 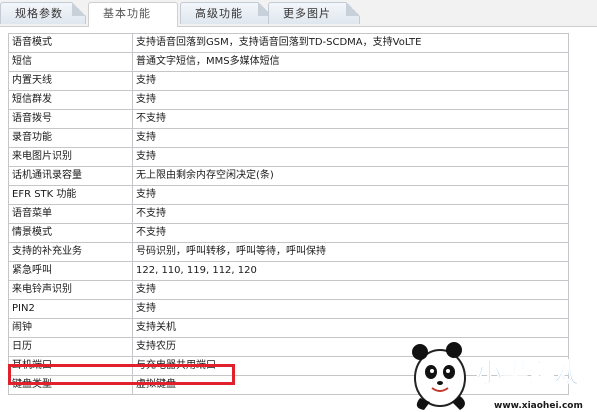 I want to click on tab-bar: 规格参数 基本功能 高级功能 更多图片, so click(x=298, y=13).